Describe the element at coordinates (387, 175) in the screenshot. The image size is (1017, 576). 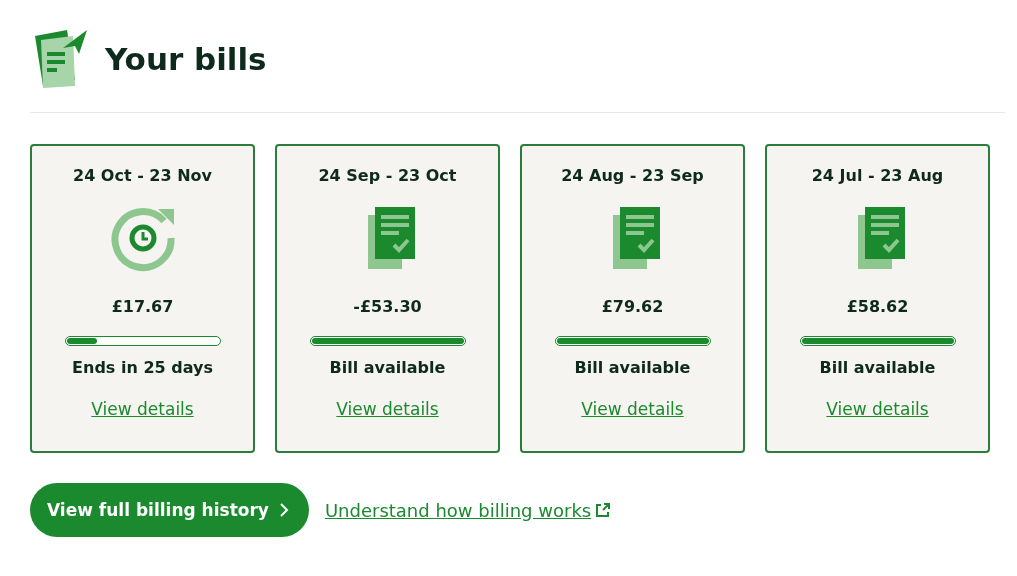
I see `bill-period: 24 Sep - 23 Oct` at that location.